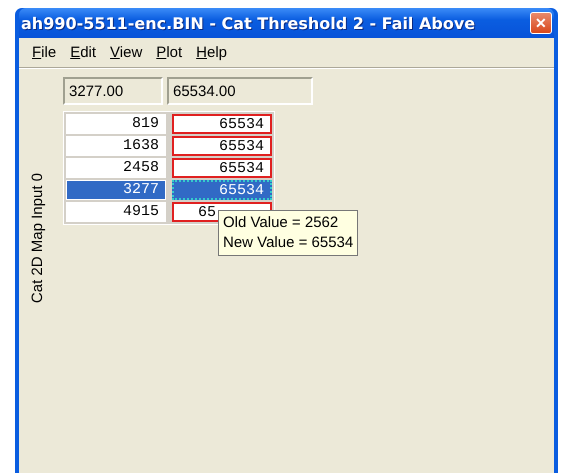 The width and height of the screenshot is (565, 473). I want to click on readout-field: 3277.00, so click(113, 91).